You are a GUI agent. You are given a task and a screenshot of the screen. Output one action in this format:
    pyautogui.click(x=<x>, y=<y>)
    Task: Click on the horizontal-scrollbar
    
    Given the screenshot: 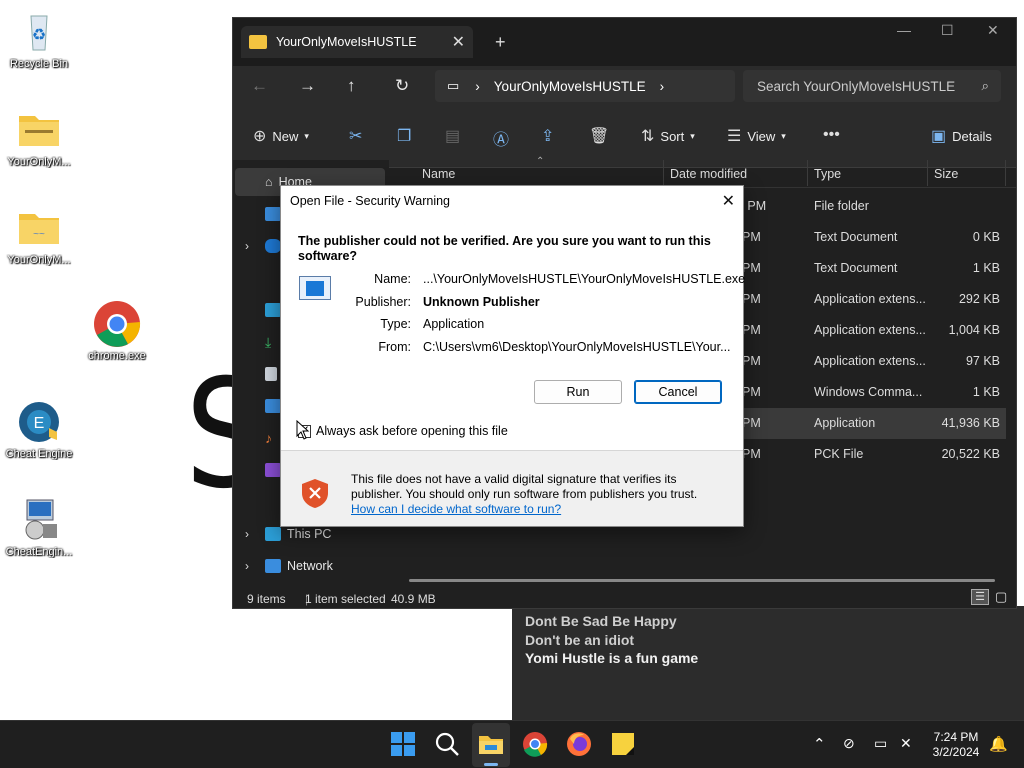 What is the action you would take?
    pyautogui.click(x=702, y=580)
    